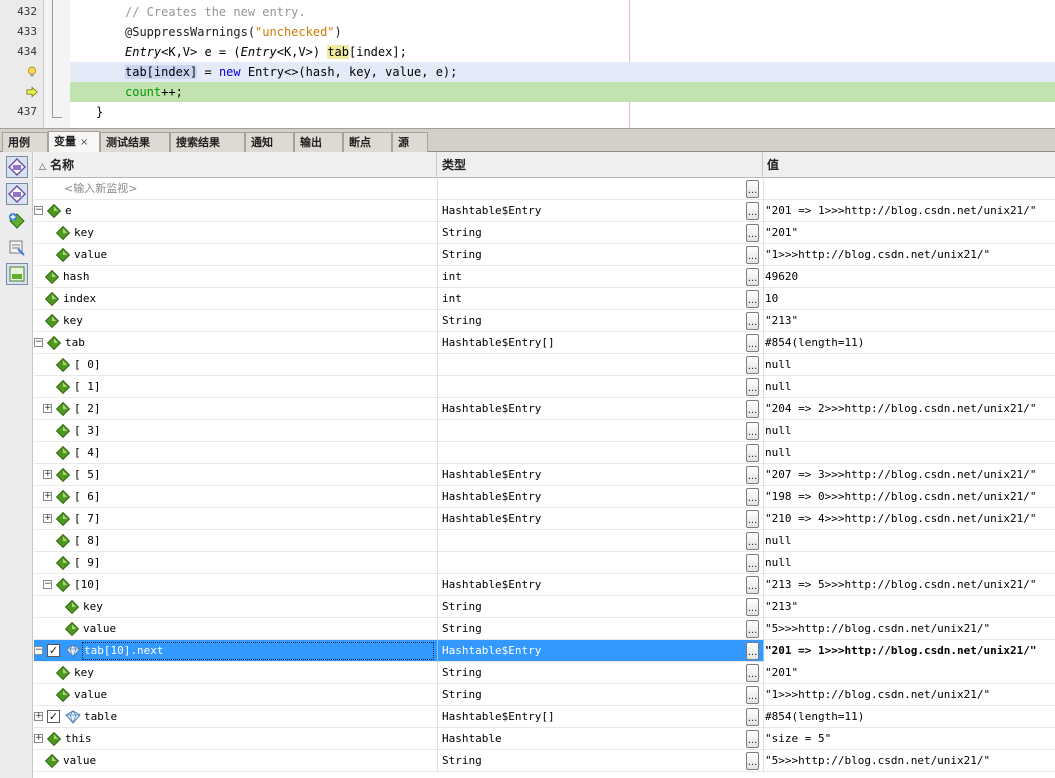  Describe the element at coordinates (909, 299) in the screenshot. I see `value-cell: 10` at that location.